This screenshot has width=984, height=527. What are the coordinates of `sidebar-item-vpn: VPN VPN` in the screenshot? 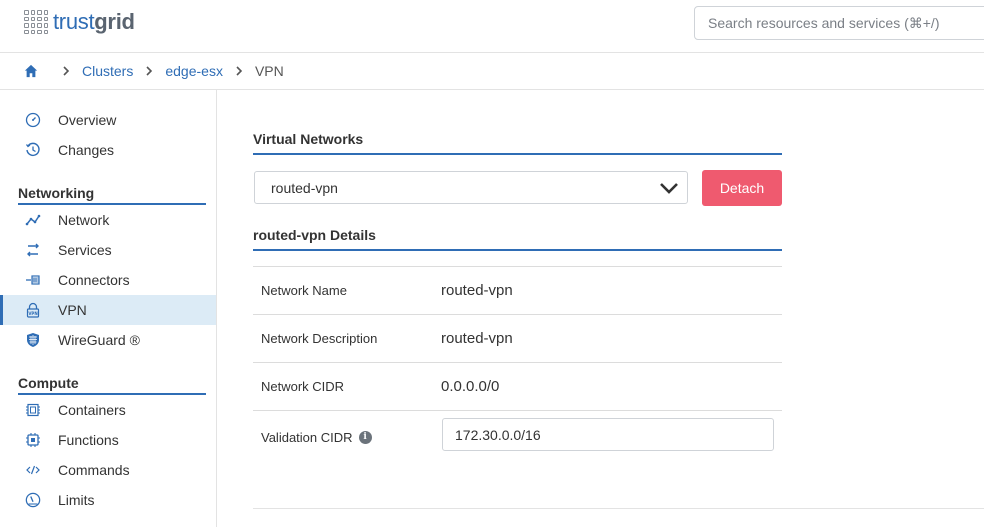 It's located at (108, 310).